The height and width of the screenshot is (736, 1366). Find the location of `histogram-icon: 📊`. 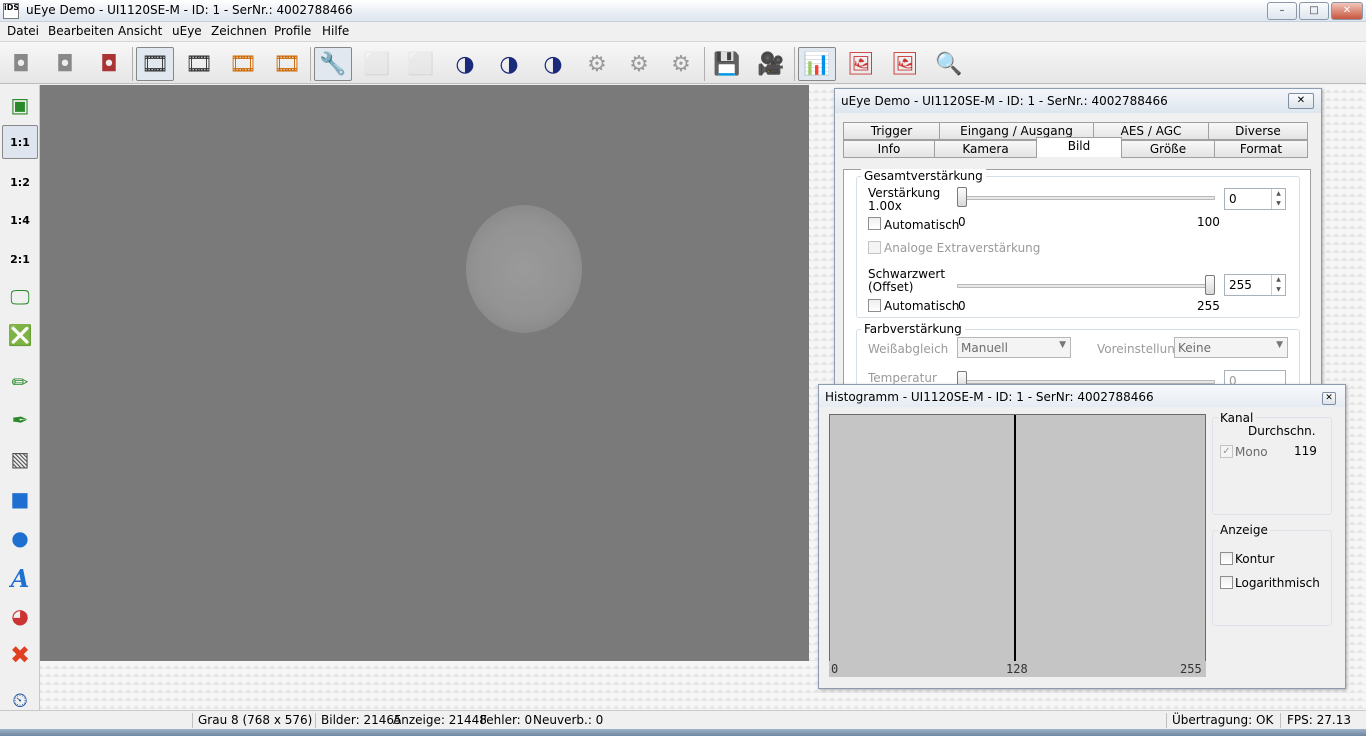

histogram-icon: 📊 is located at coordinates (817, 64).